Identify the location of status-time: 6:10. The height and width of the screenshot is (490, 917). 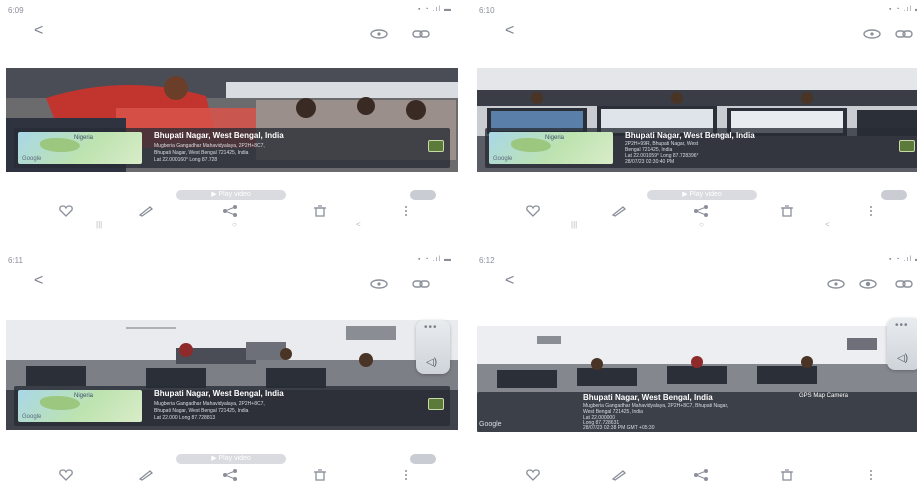
(487, 10).